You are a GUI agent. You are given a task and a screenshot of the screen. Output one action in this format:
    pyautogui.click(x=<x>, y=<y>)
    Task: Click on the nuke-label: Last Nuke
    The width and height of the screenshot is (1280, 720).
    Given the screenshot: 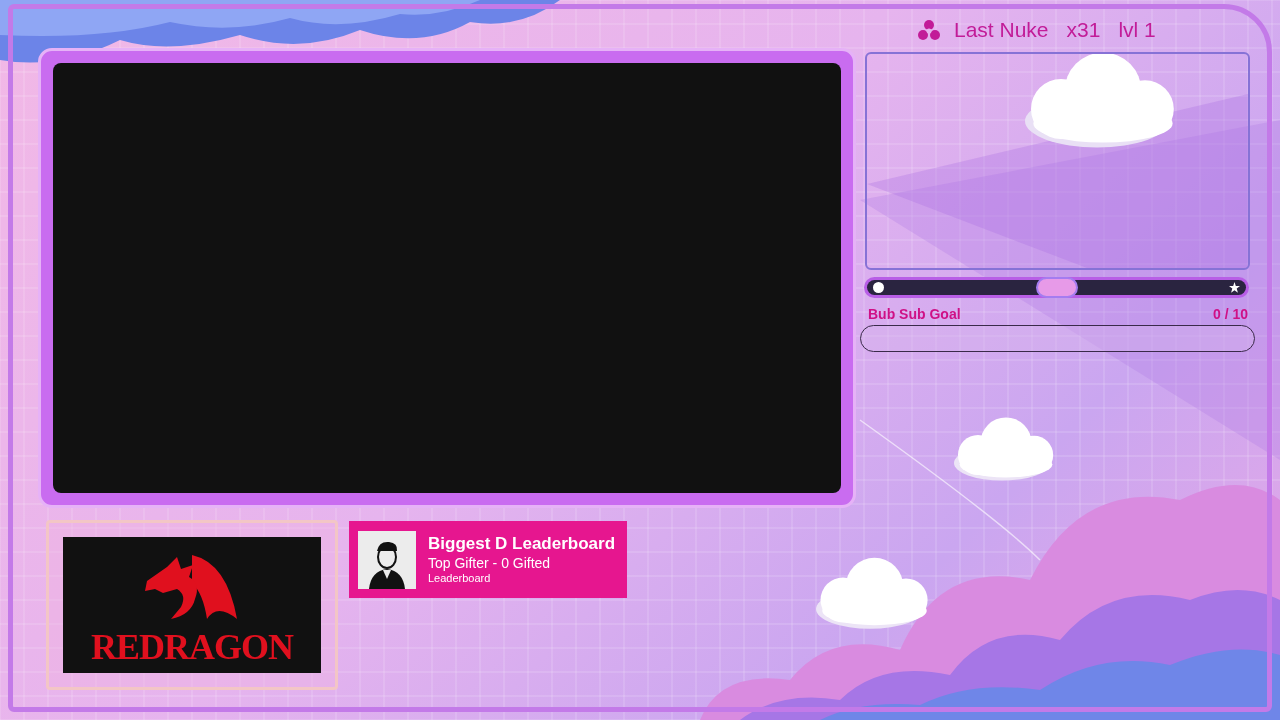 What is the action you would take?
    pyautogui.click(x=1001, y=30)
    